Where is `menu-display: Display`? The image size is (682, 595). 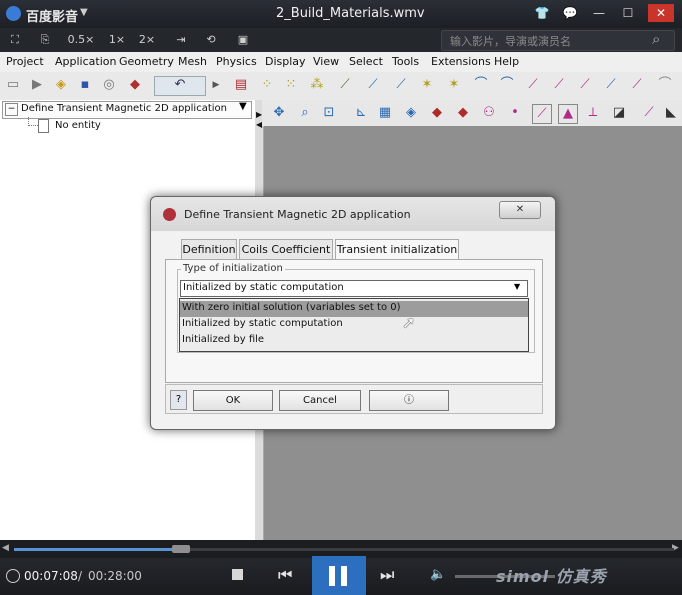 menu-display: Display is located at coordinates (285, 61).